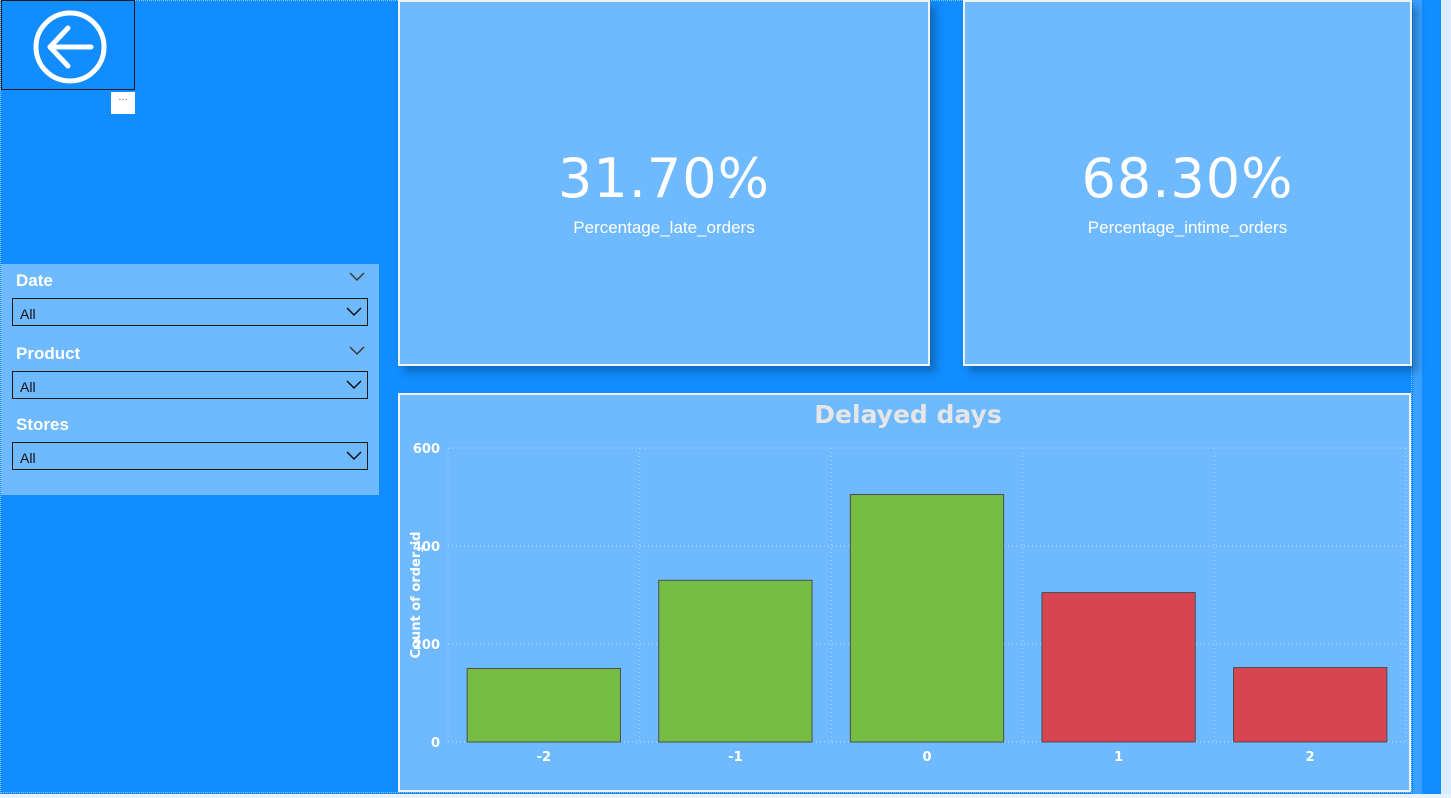  I want to click on slicer-date-title: Date, so click(34, 280).